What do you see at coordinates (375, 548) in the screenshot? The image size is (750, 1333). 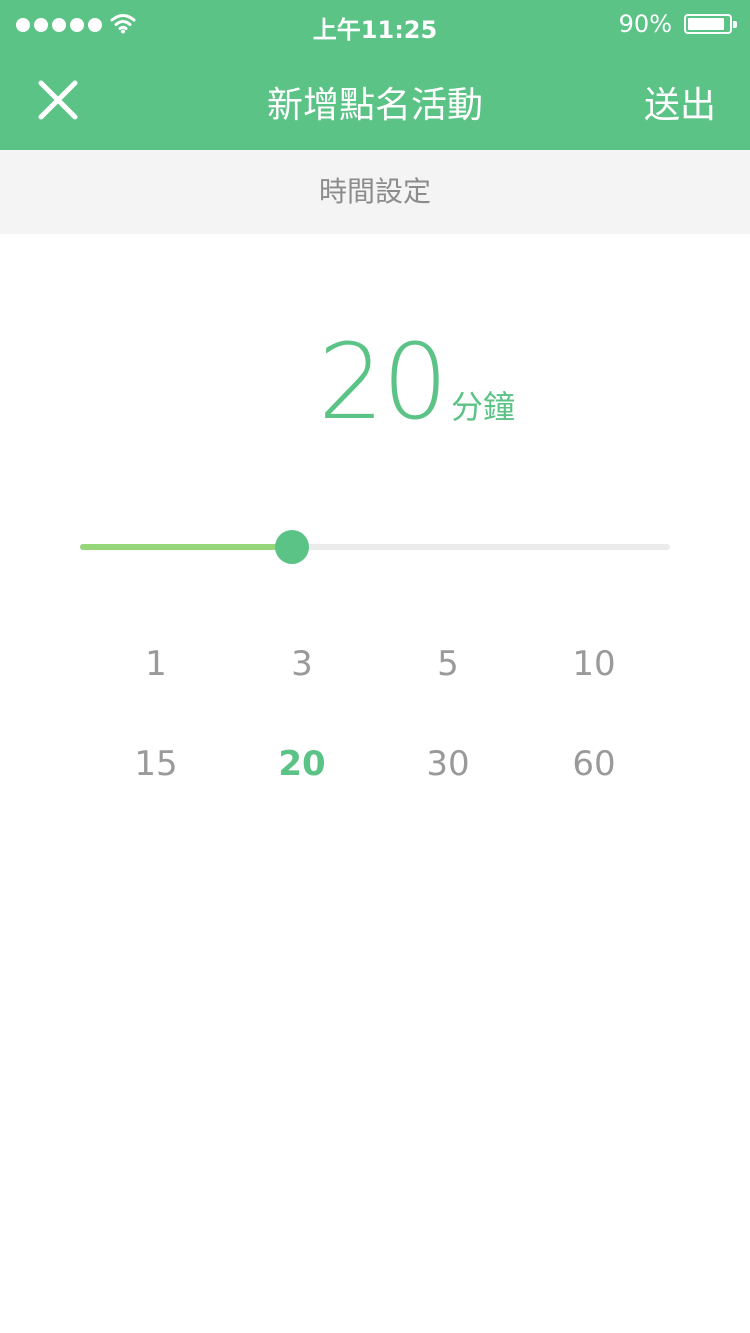 I see `duration-slider` at bounding box center [375, 548].